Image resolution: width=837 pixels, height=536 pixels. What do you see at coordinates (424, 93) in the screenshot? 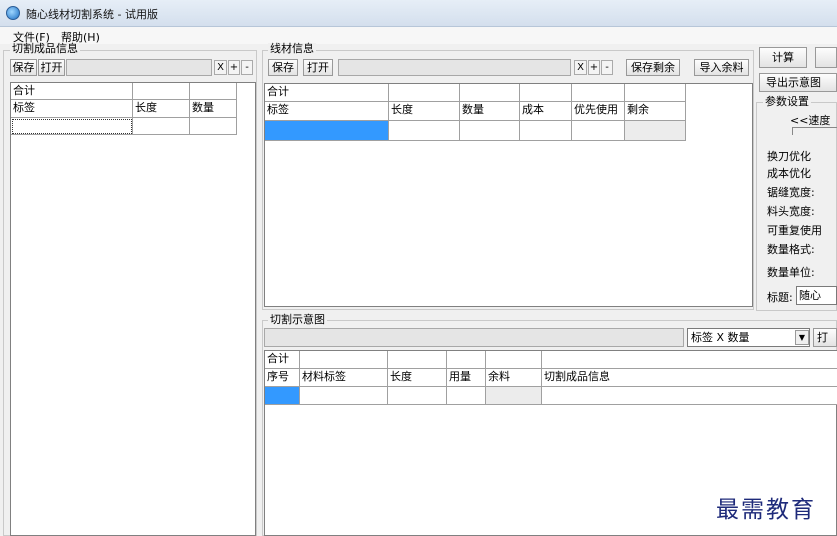
I see `materials-total-length` at bounding box center [424, 93].